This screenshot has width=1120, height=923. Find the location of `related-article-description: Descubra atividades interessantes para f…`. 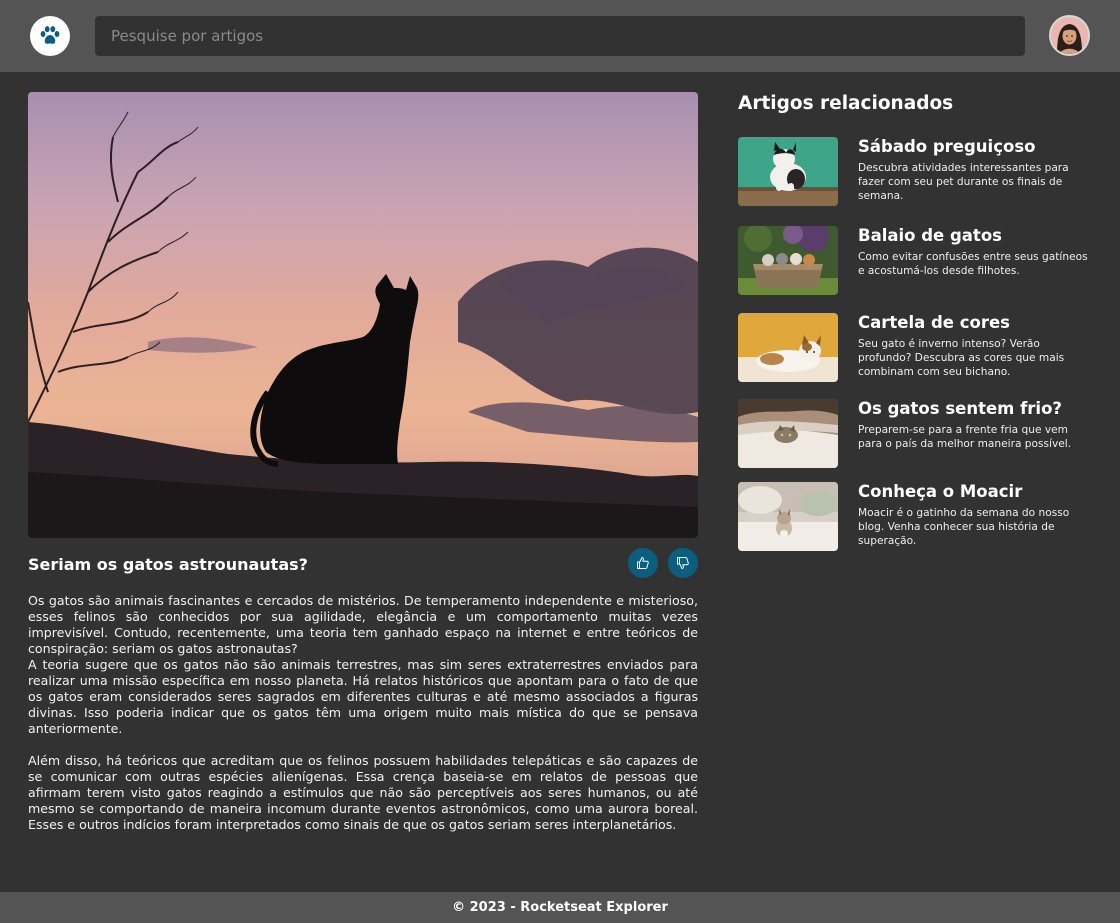

related-article-description: Descubra atividades interessantes para f… is located at coordinates (963, 182).